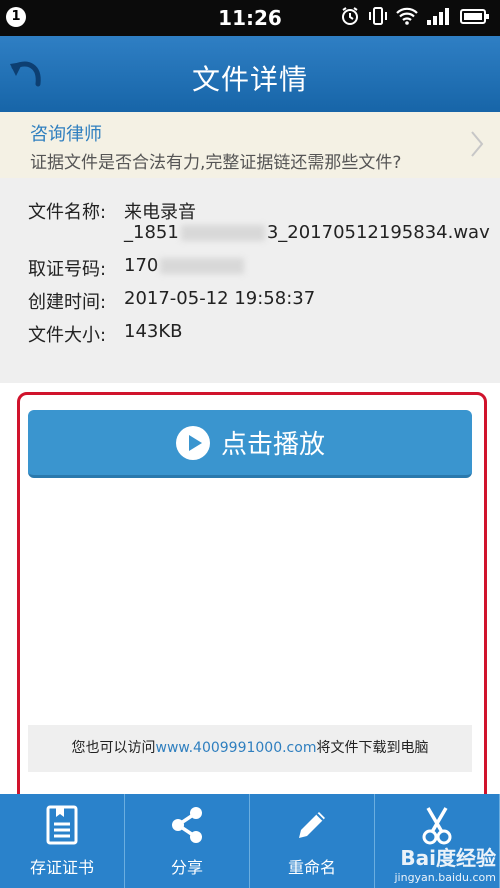 The image size is (500, 888). Describe the element at coordinates (67, 302) in the screenshot. I see `created-time-label: 创建时间:` at that location.